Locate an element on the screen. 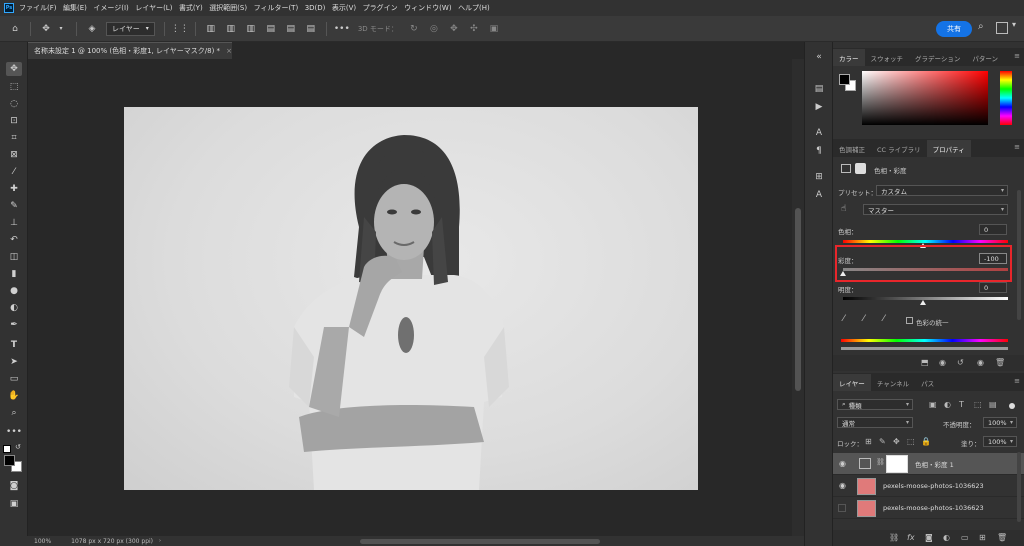 The width and height of the screenshot is (1024, 546). menu-plugins: プラグイン is located at coordinates (380, 8).